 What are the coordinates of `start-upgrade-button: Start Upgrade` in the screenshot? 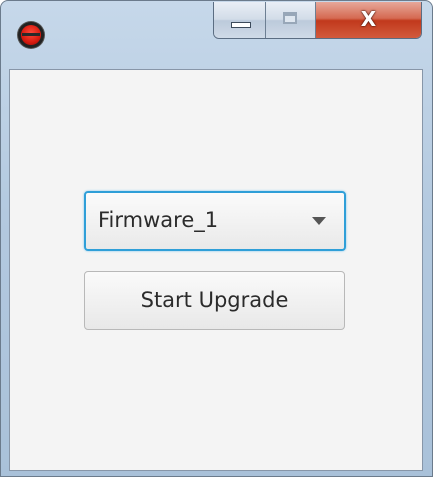 It's located at (214, 300).